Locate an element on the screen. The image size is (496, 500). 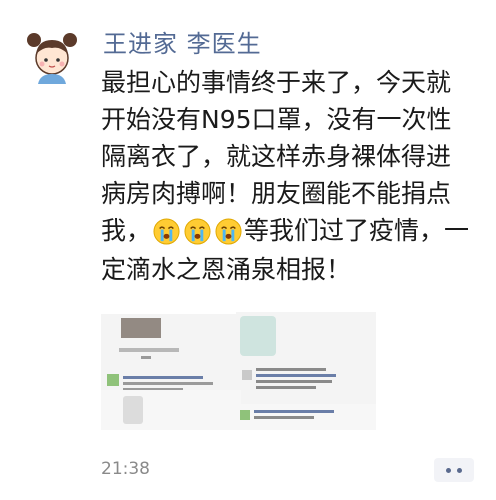
post-timestamp: 21:38 is located at coordinates (125, 469).